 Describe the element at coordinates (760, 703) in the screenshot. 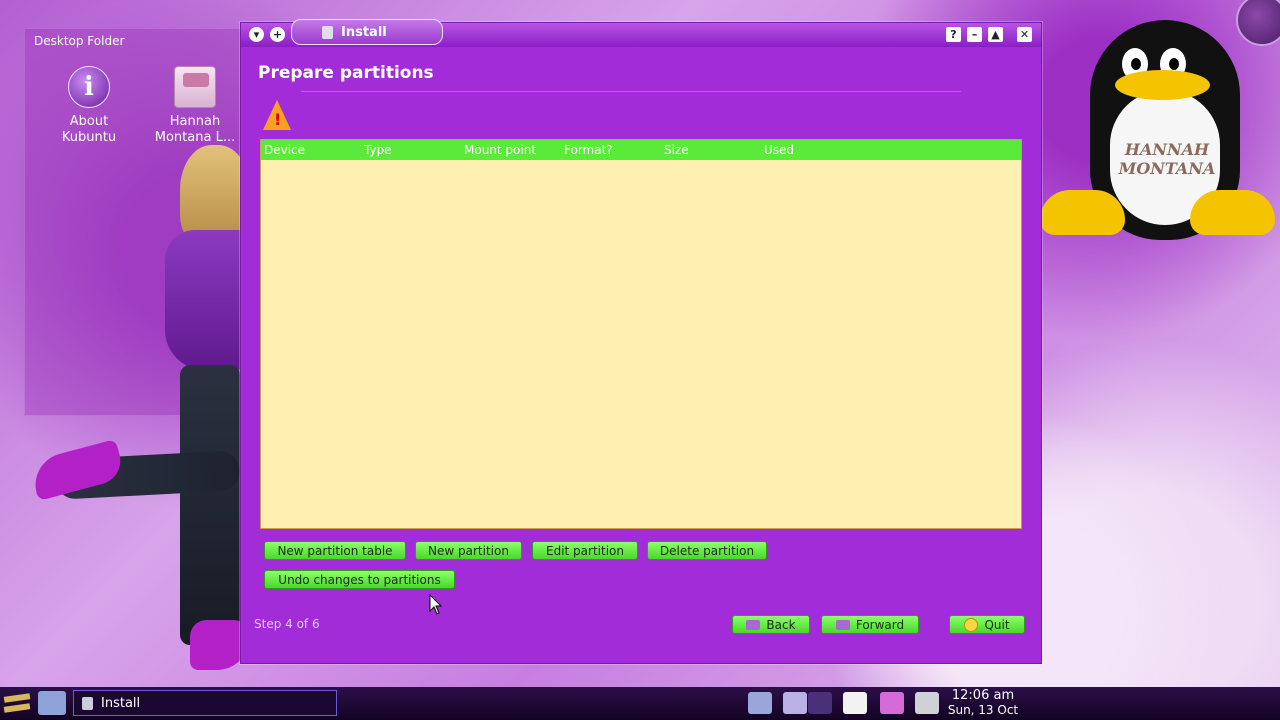

I see `network-tray-icon` at that location.